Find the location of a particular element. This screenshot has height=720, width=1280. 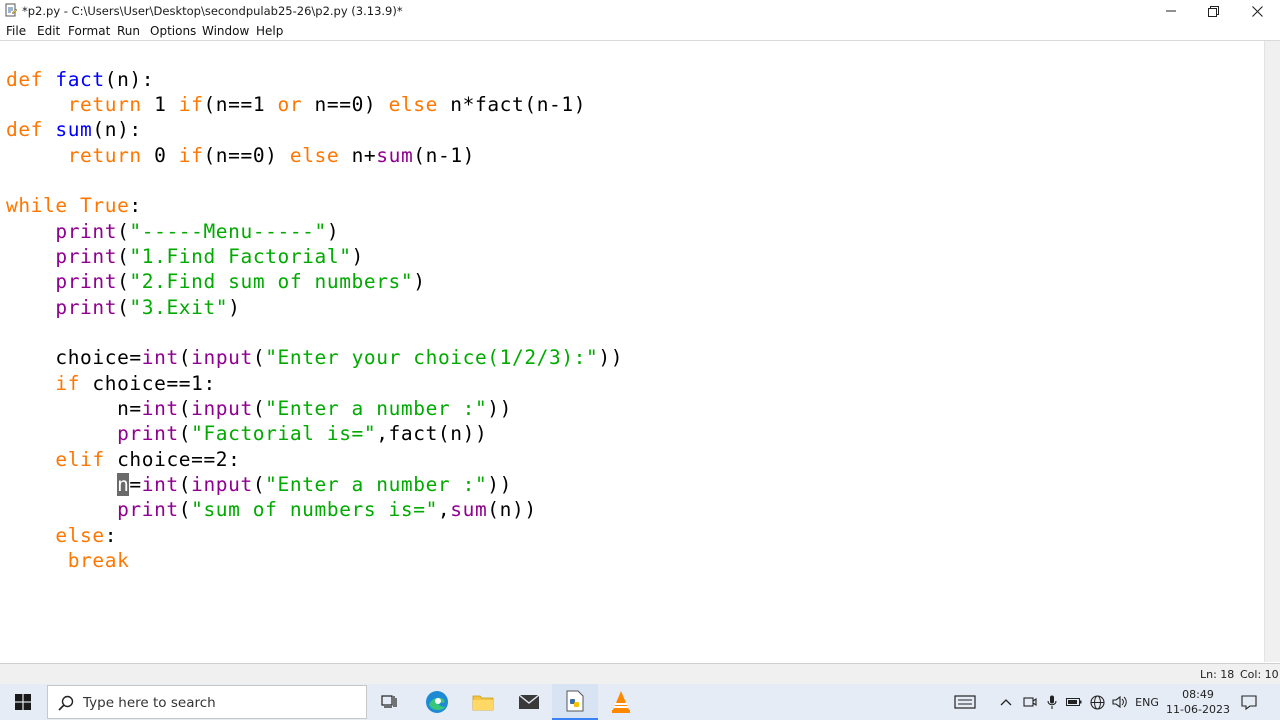

tray-keyboard is located at coordinates (965, 702).